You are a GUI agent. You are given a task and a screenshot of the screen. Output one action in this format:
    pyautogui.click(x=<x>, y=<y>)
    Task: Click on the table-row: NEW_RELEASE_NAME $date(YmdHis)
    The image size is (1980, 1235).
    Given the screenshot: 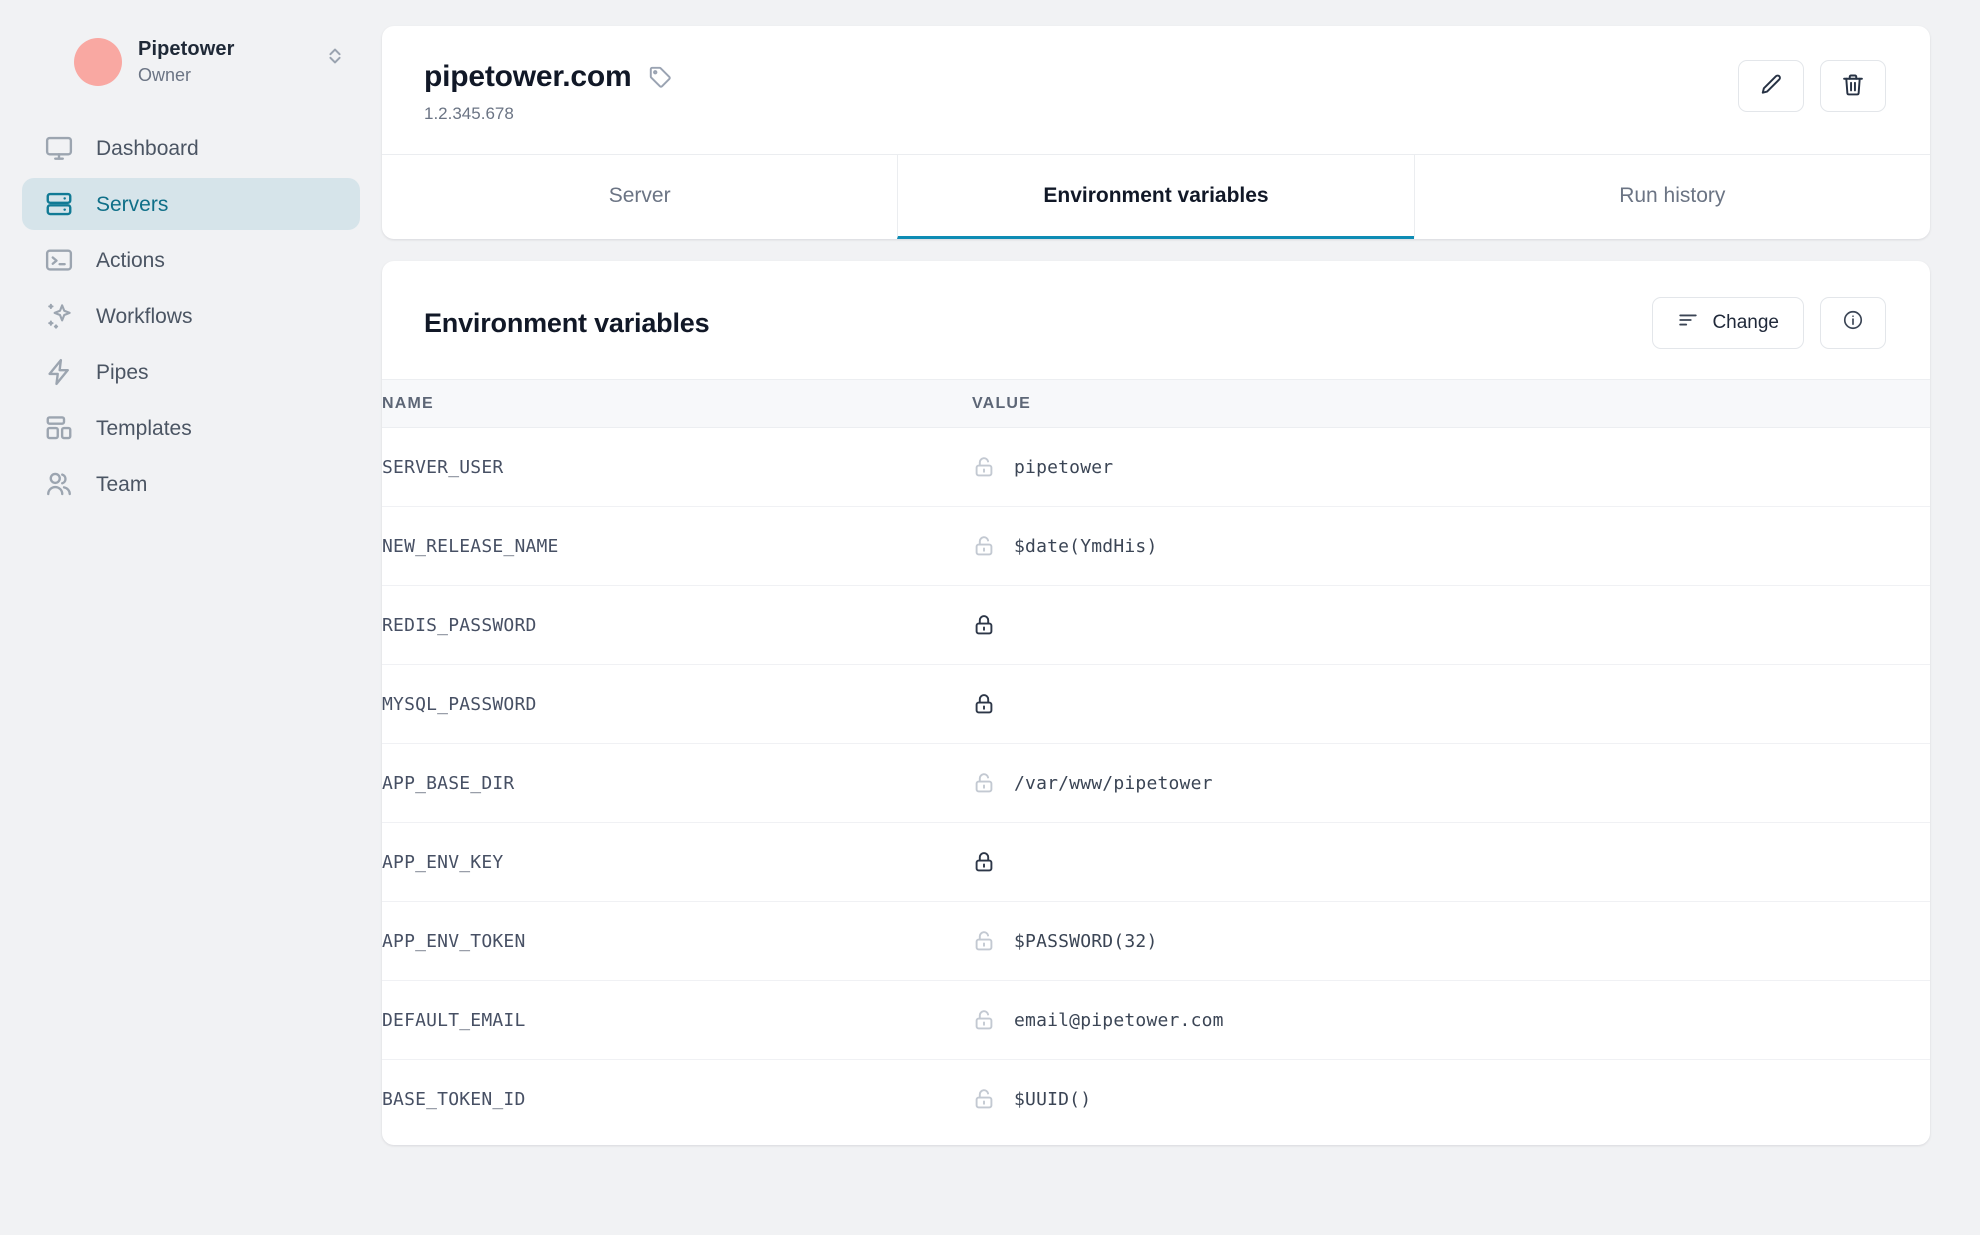 What is the action you would take?
    pyautogui.click(x=1156, y=546)
    